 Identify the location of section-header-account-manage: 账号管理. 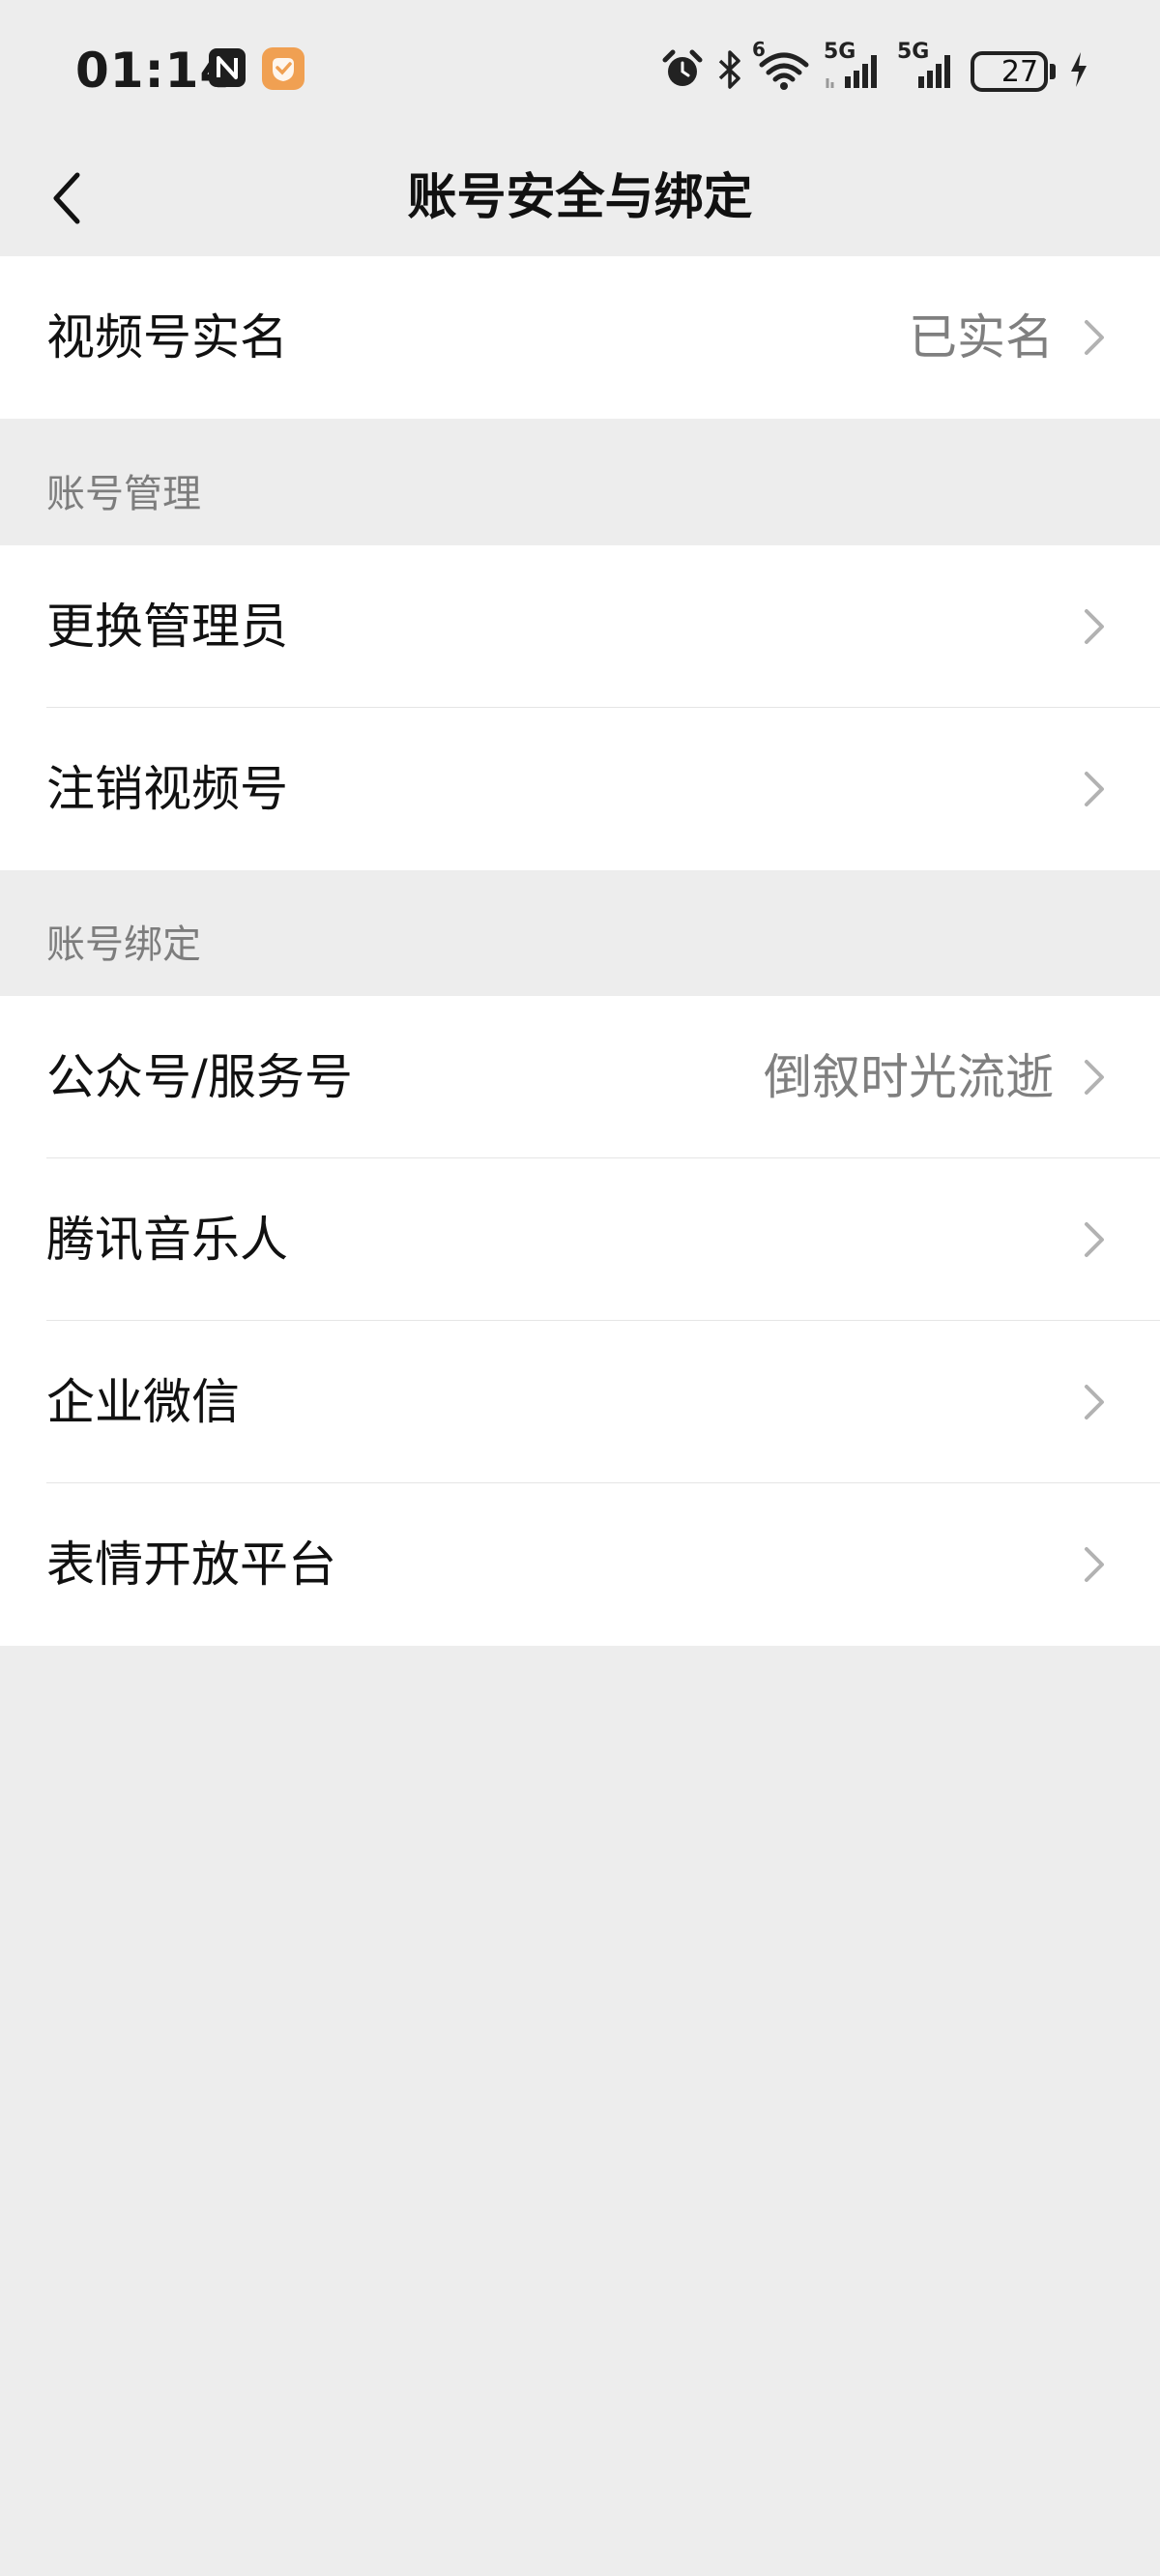
(123, 494).